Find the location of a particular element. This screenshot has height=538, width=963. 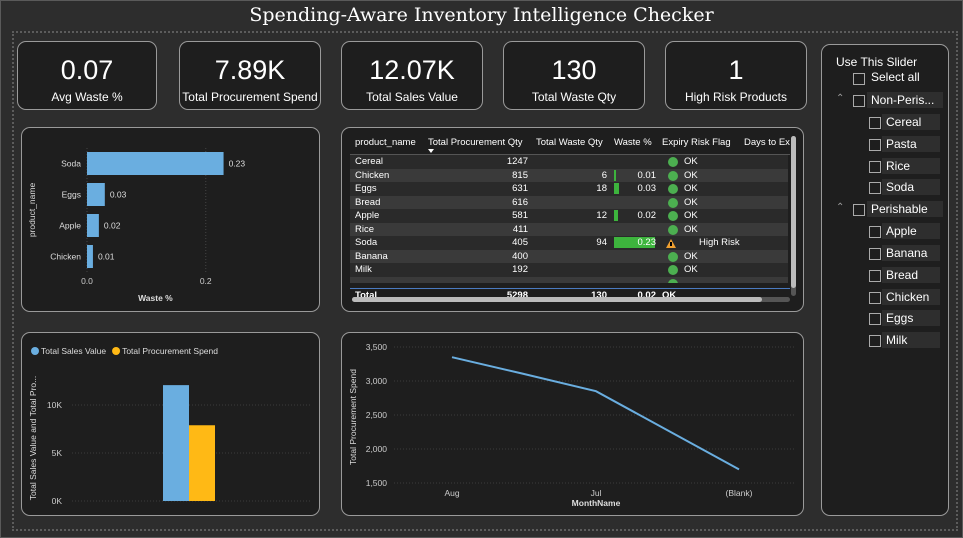

col-header-expiry-risk: Expiry Risk Flag is located at coordinates (696, 145).